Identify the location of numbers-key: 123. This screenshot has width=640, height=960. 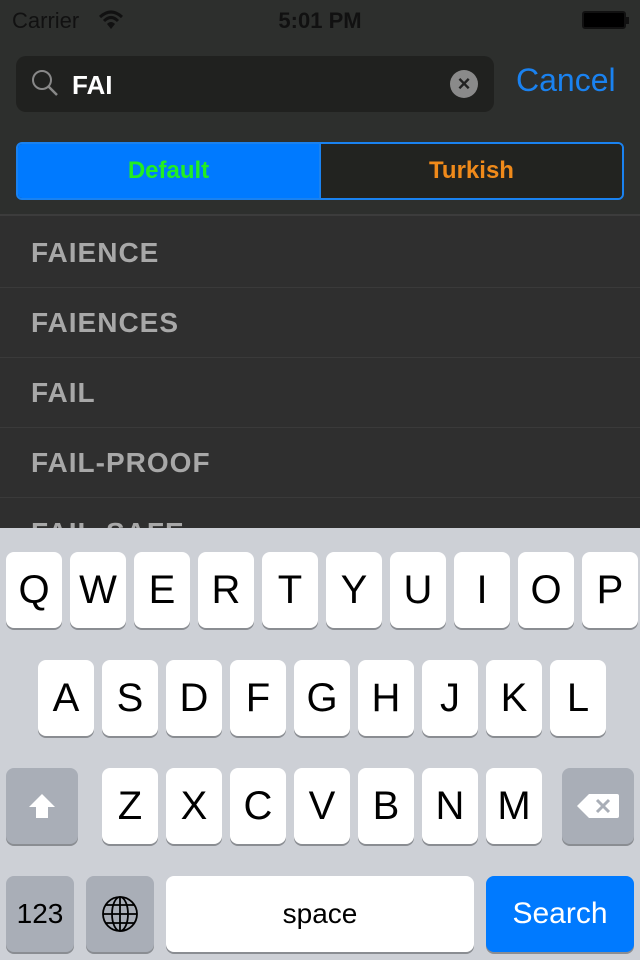
(40, 914).